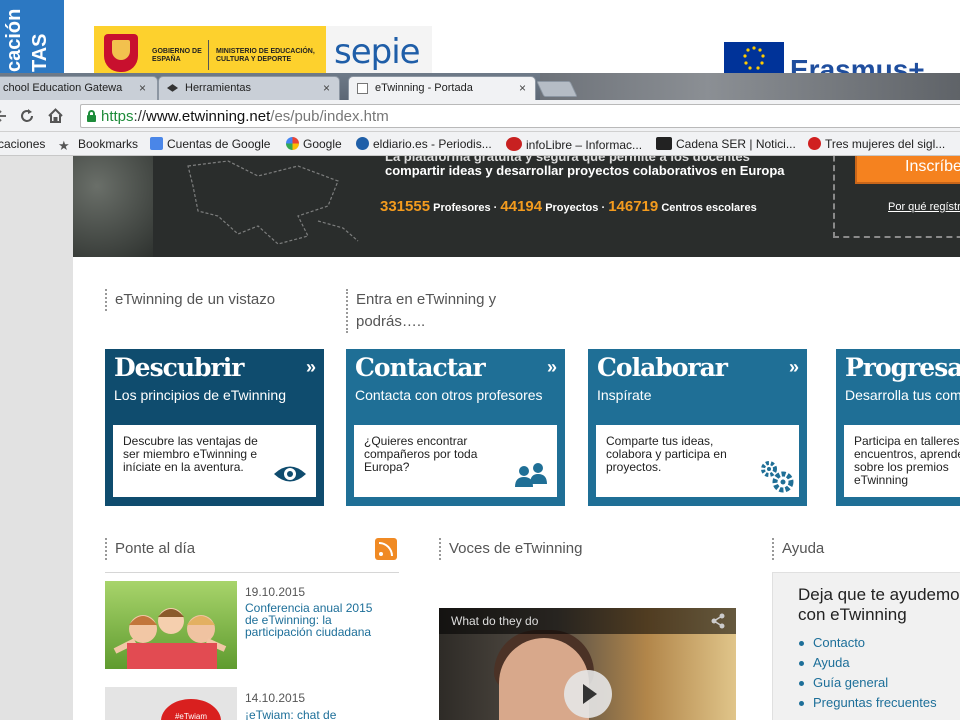 Image resolution: width=960 pixels, height=720 pixels. I want to click on rss-icon, so click(386, 549).